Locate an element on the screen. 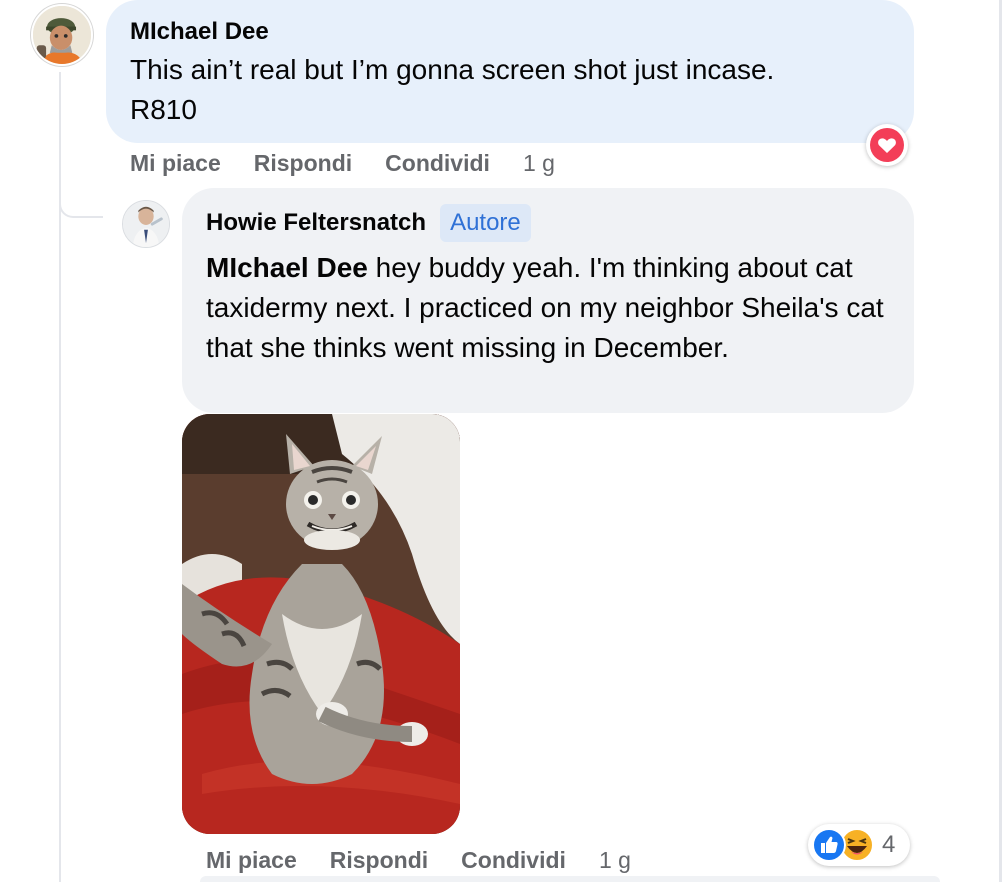 This screenshot has height=882, width=1002. thread-reply-connector is located at coordinates (81, 204).